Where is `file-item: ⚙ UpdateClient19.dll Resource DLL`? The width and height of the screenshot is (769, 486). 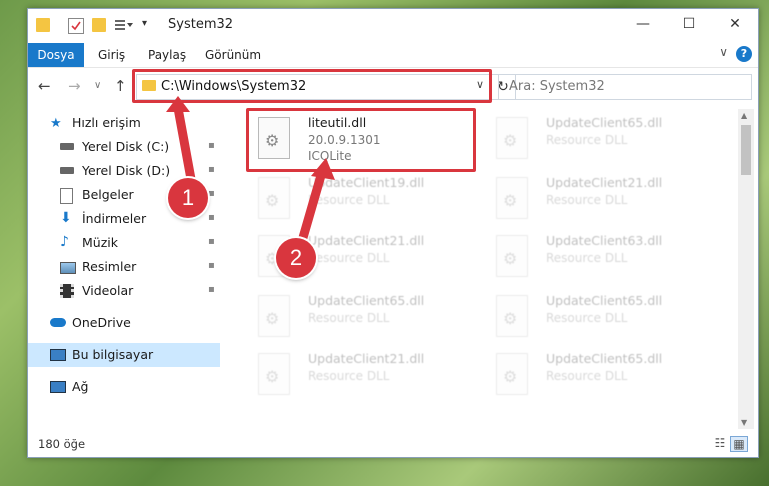 file-item: ⚙ UpdateClient19.dll Resource DLL is located at coordinates (355, 201).